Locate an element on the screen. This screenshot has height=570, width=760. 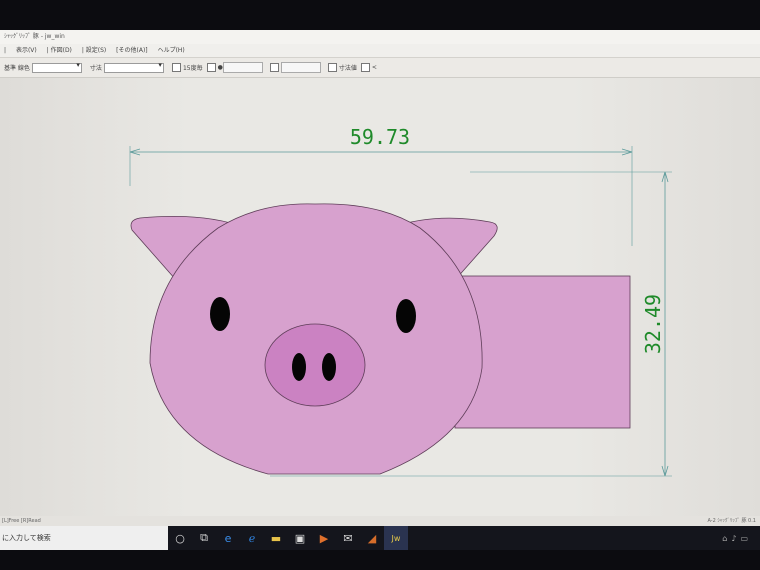
pig-snout is located at coordinates (315, 365).